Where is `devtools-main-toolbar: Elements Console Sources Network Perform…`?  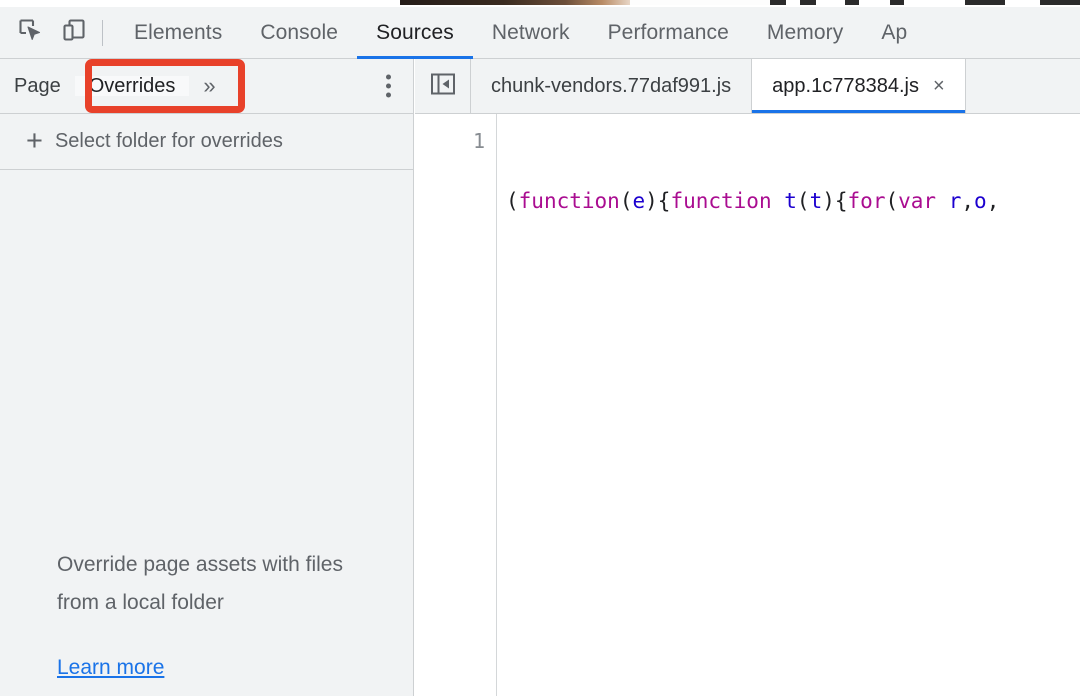 devtools-main-toolbar: Elements Console Sources Network Perform… is located at coordinates (540, 33).